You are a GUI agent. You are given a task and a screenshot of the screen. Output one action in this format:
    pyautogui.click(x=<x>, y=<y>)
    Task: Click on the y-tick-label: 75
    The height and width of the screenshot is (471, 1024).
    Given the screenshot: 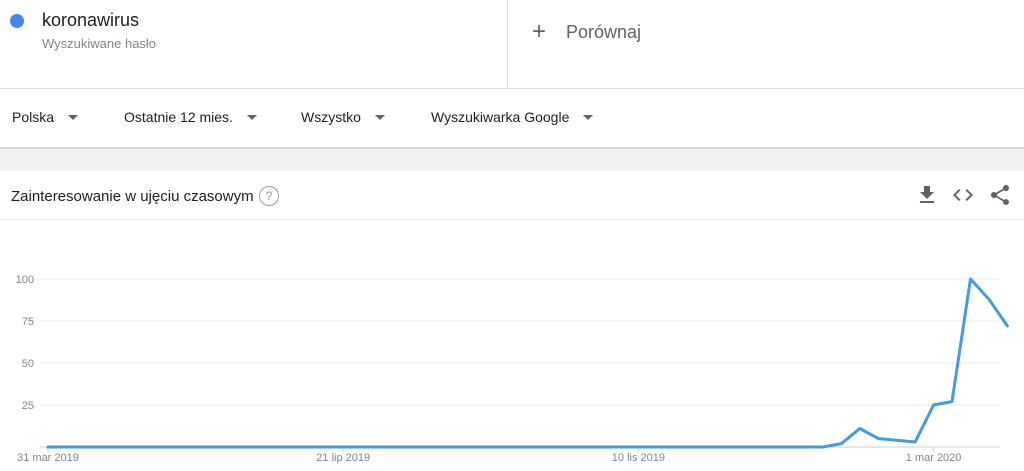 What is the action you would take?
    pyautogui.click(x=28, y=322)
    